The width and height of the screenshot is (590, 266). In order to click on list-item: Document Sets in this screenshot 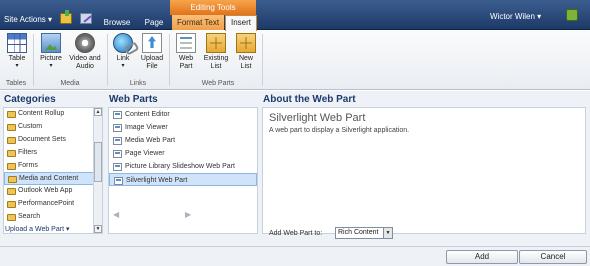, I will do `click(53, 140)`.